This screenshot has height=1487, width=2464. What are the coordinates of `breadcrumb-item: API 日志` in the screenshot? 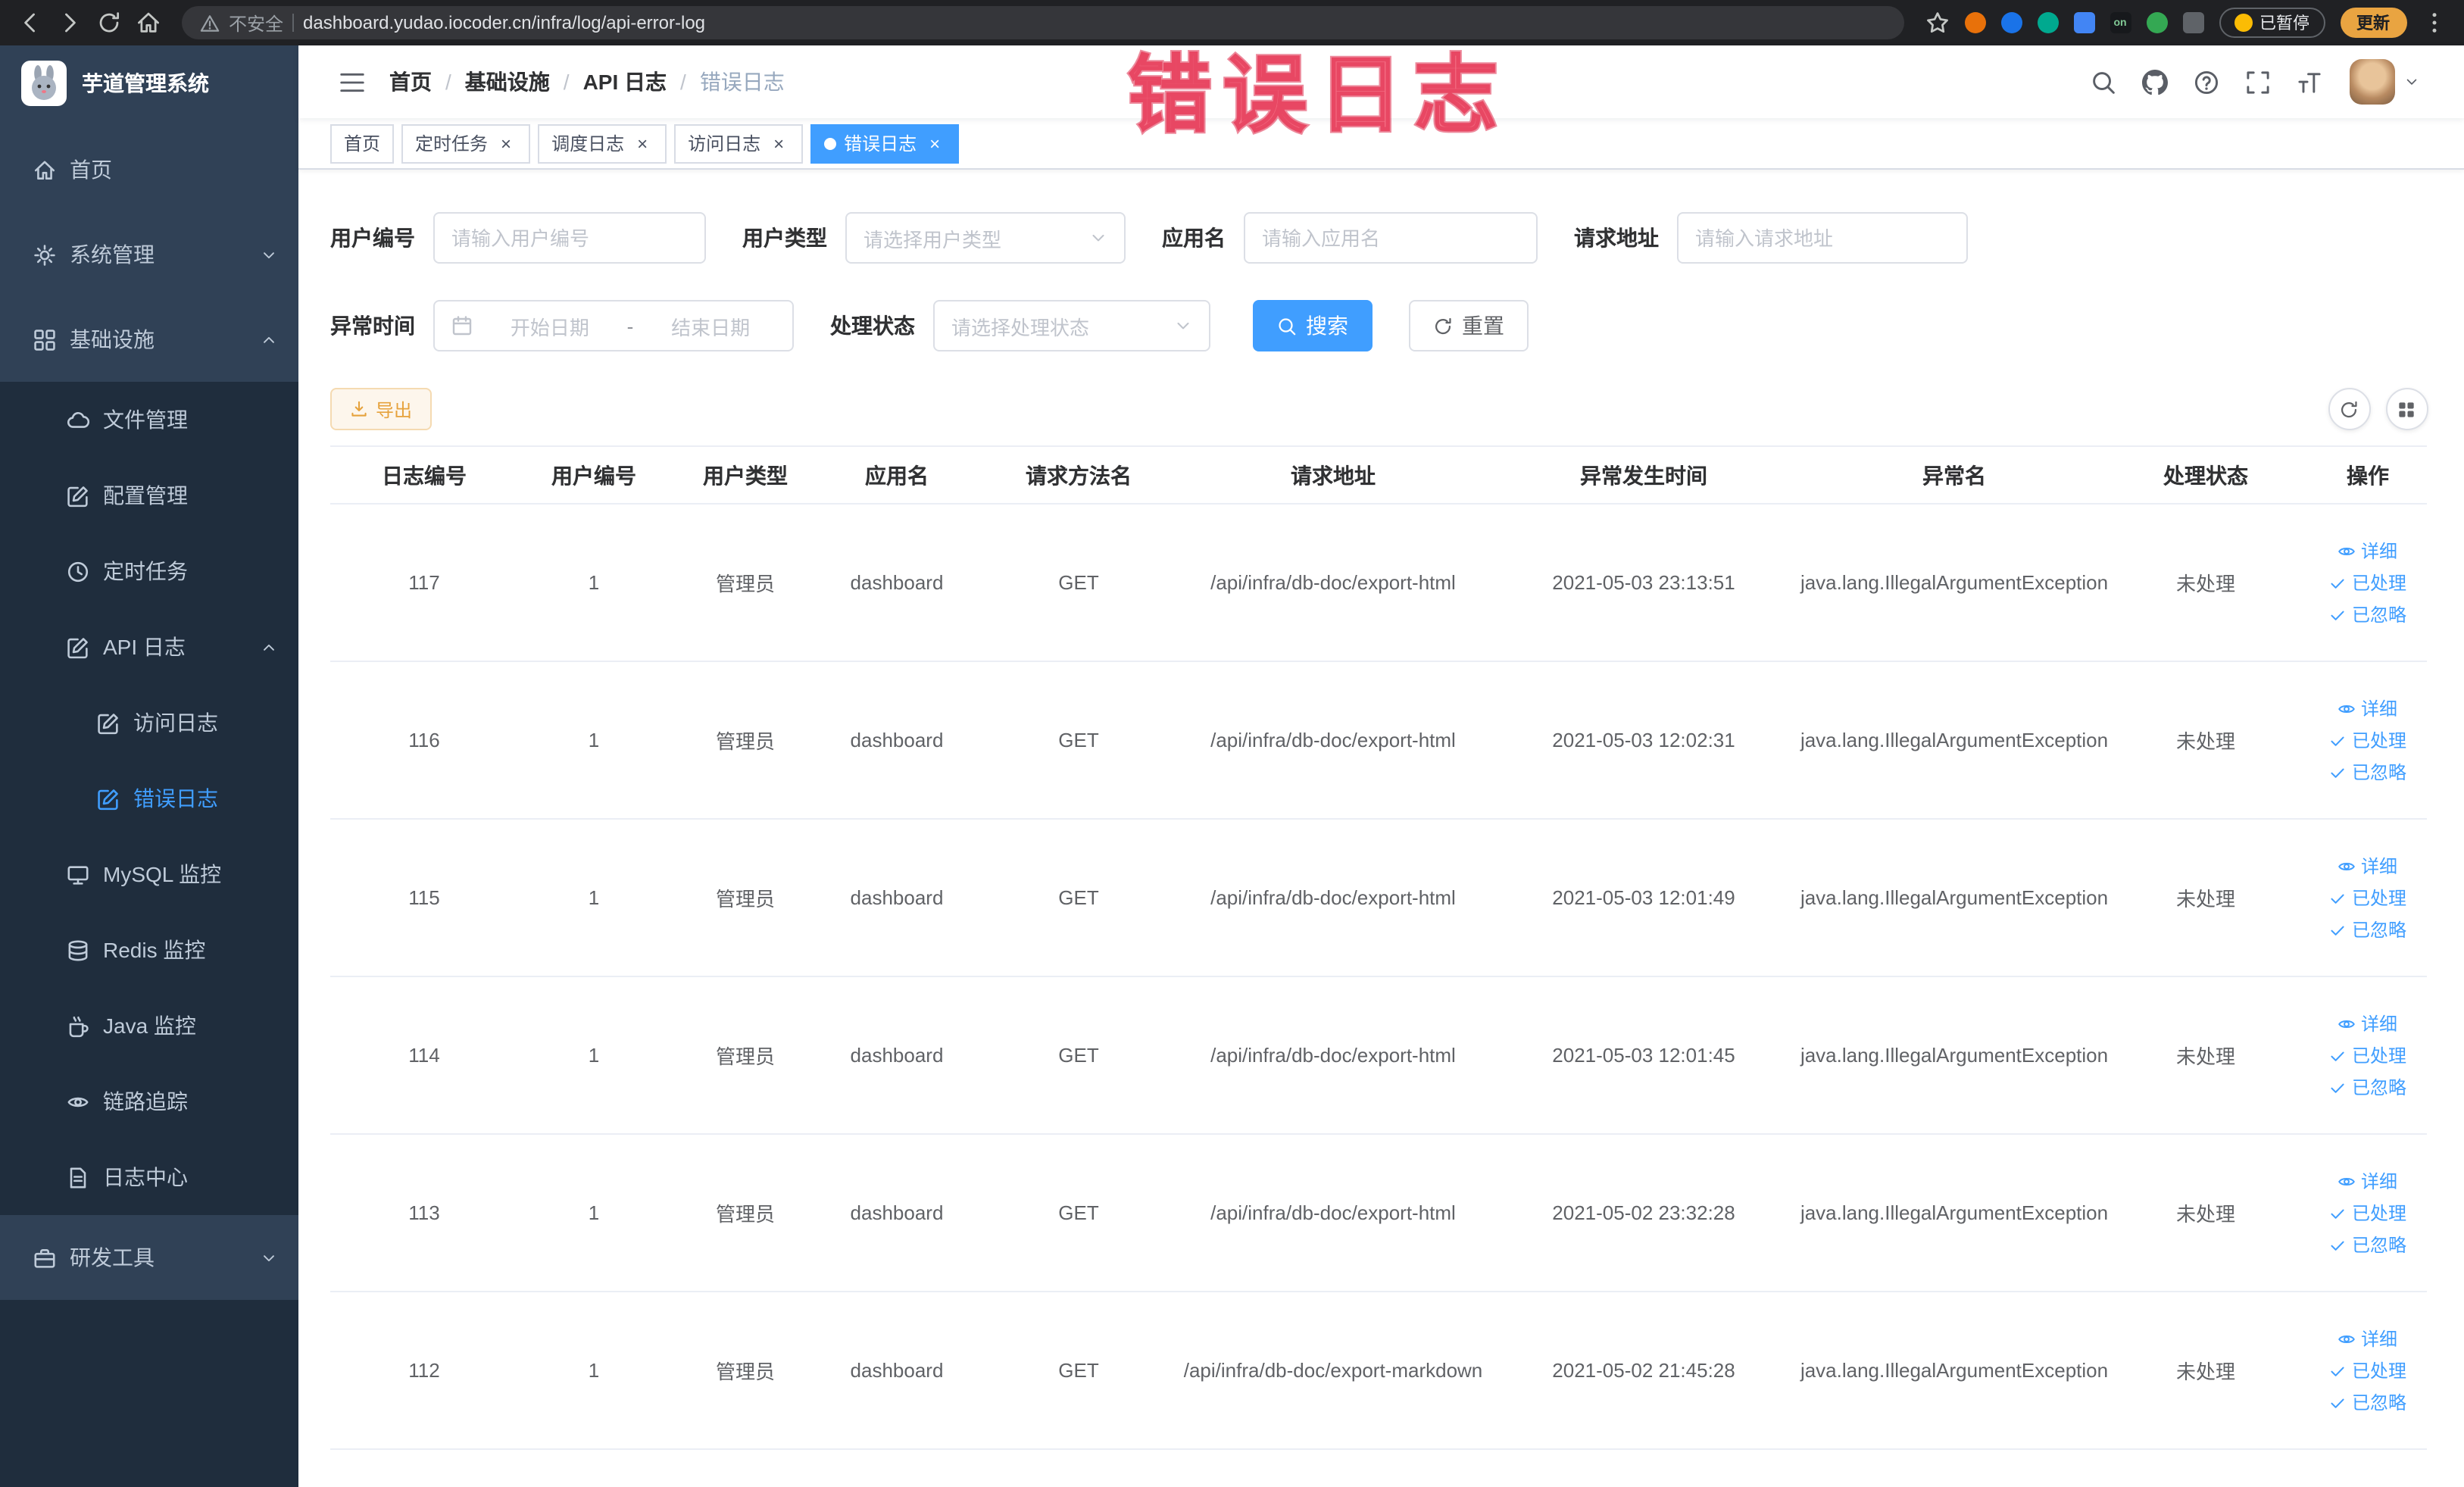 It's located at (625, 82).